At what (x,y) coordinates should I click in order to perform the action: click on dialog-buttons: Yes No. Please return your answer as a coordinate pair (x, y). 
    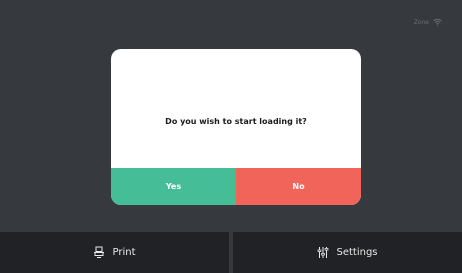
    Looking at the image, I should click on (236, 186).